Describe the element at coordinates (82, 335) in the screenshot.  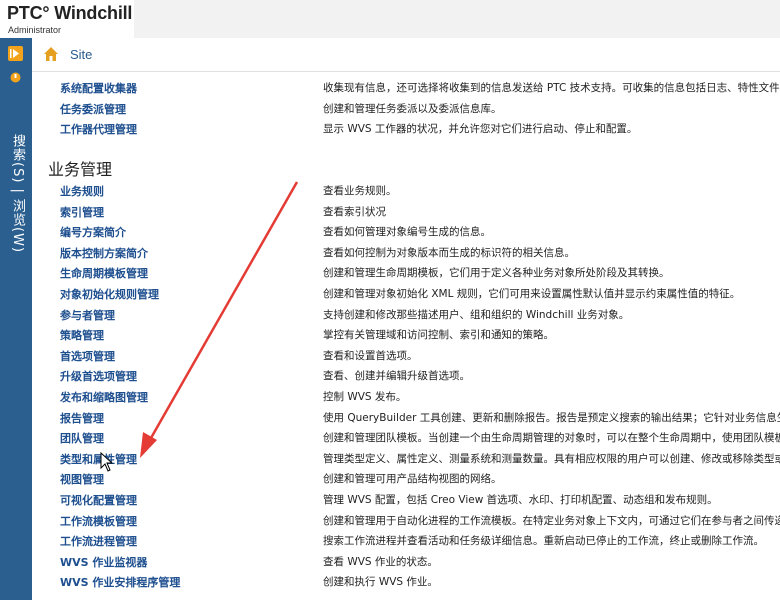
I see `utility-link: 策略管理` at that location.